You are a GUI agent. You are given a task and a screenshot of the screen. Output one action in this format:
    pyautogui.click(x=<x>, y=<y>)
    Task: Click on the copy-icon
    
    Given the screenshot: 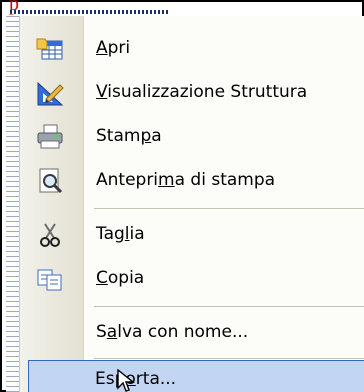 What is the action you would take?
    pyautogui.click(x=50, y=279)
    